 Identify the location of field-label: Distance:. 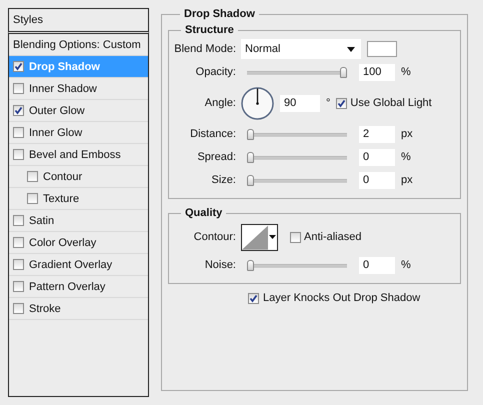
(213, 134).